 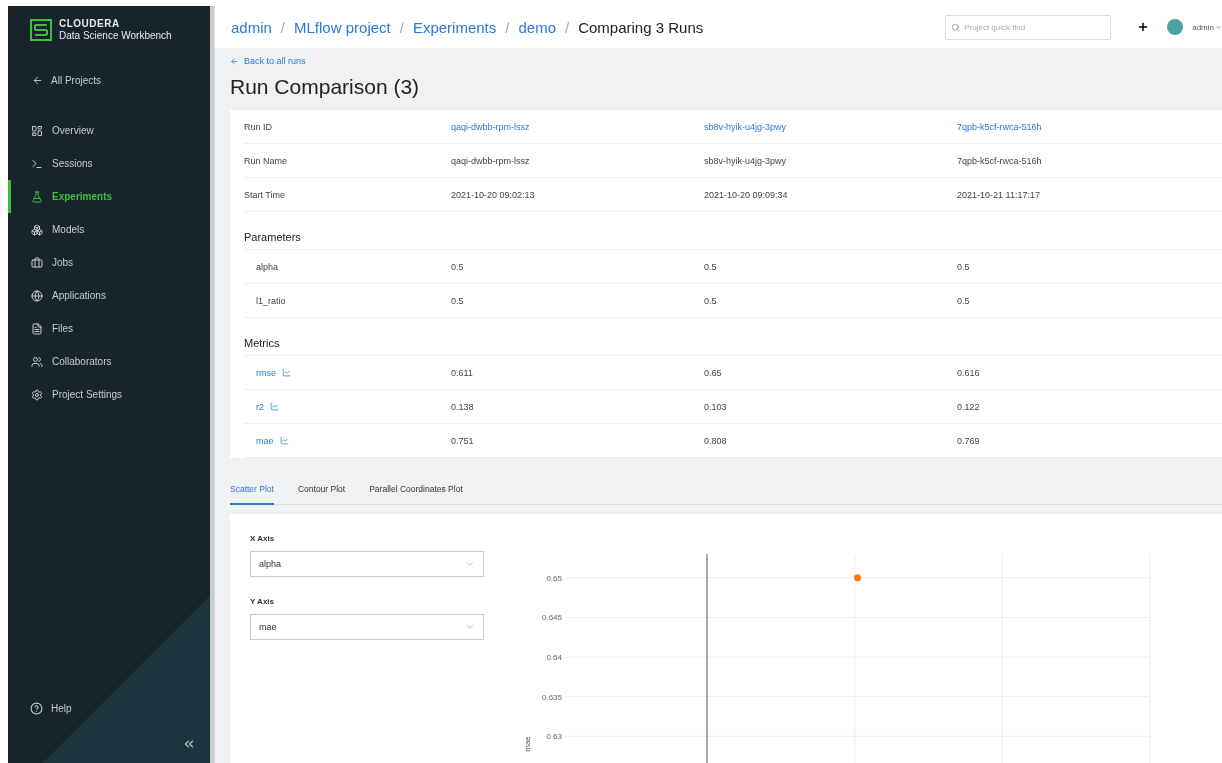 I want to click on y-axis-title: mae, so click(x=527, y=744).